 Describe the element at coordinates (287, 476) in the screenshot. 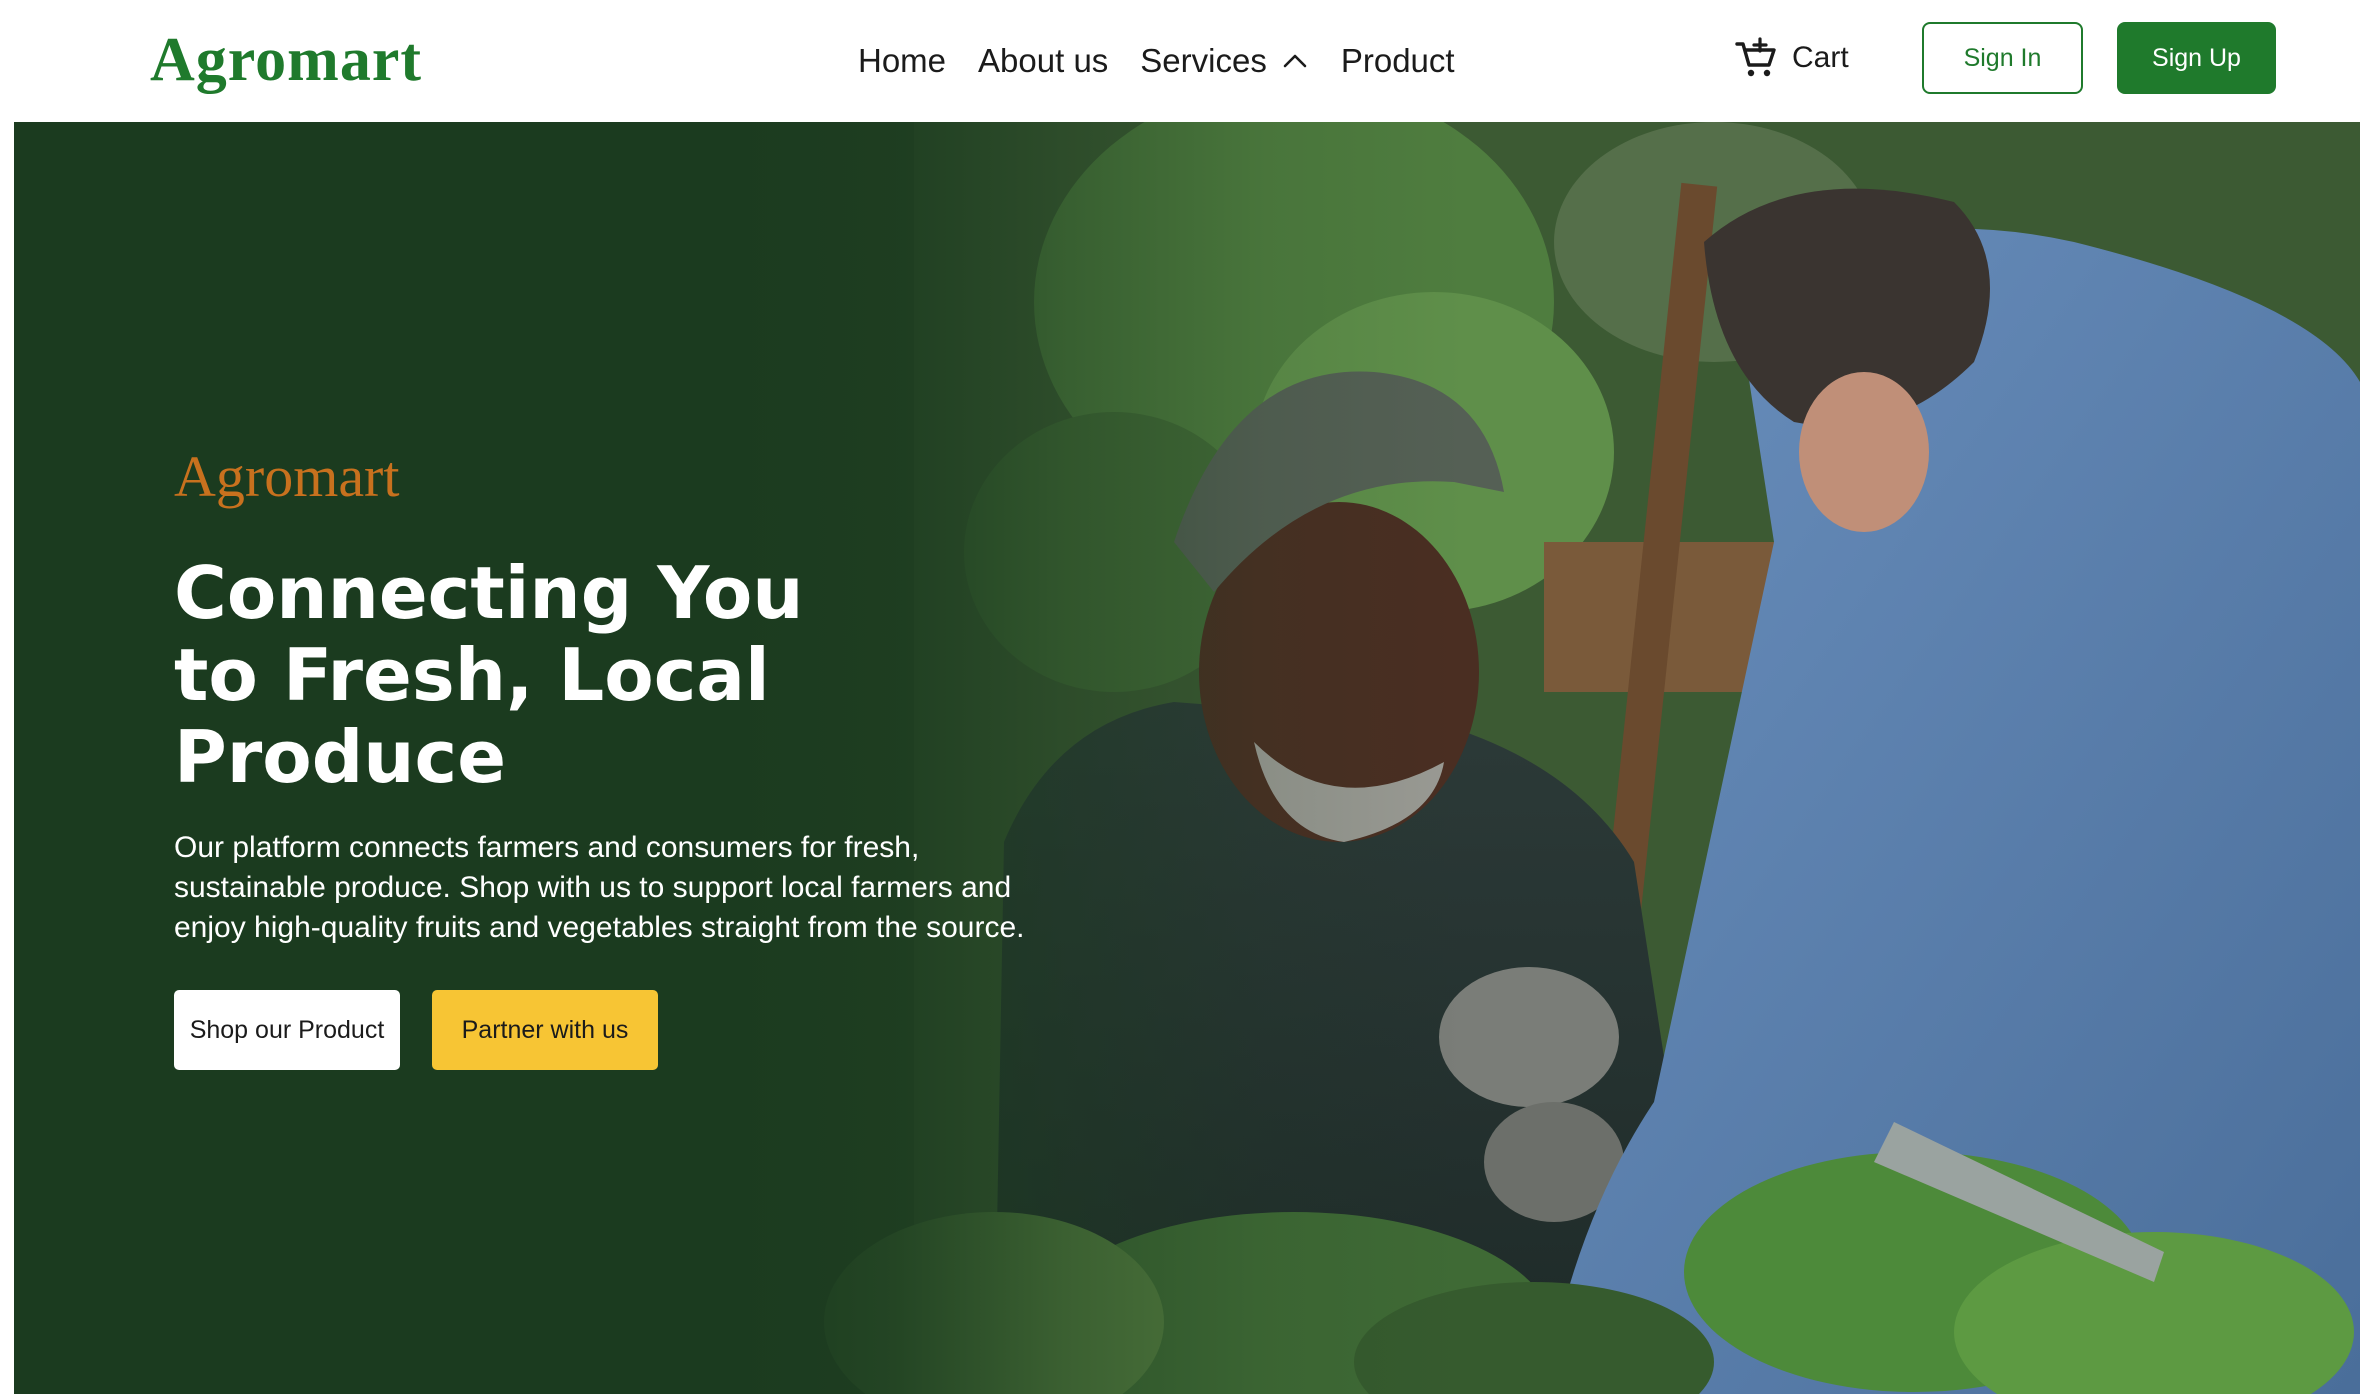

I see `hero-brand: Agromart` at that location.